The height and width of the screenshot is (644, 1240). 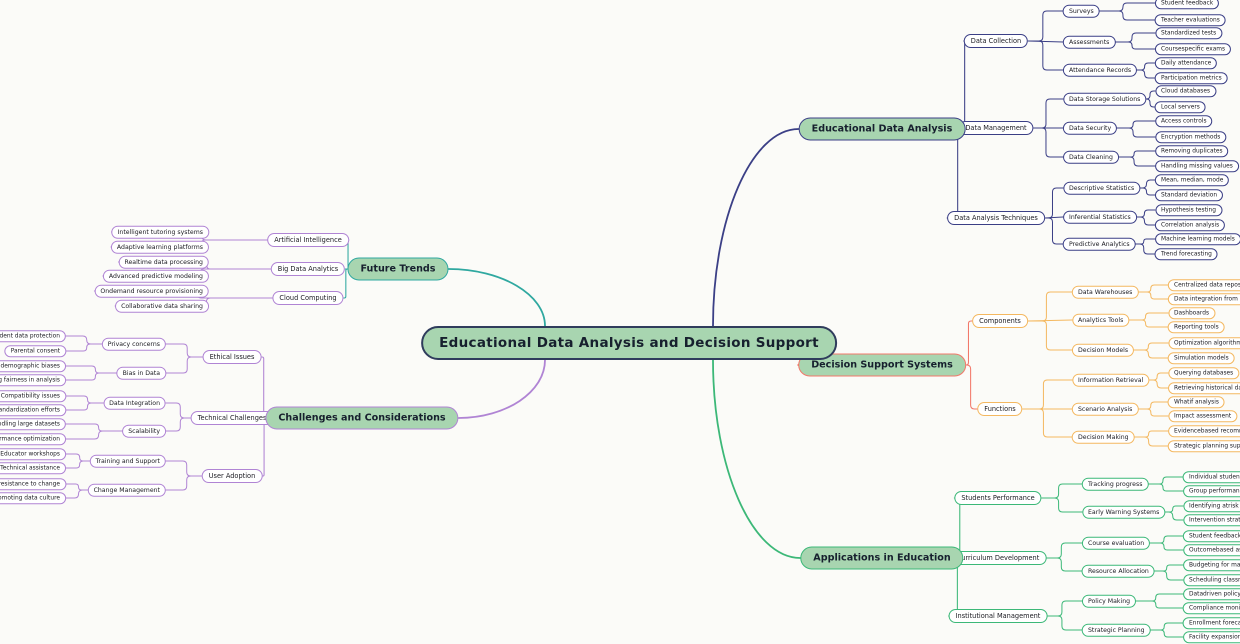 What do you see at coordinates (144, 431) in the screenshot?
I see `node-challenges-and-considerations-l3-1-1: Scalability` at bounding box center [144, 431].